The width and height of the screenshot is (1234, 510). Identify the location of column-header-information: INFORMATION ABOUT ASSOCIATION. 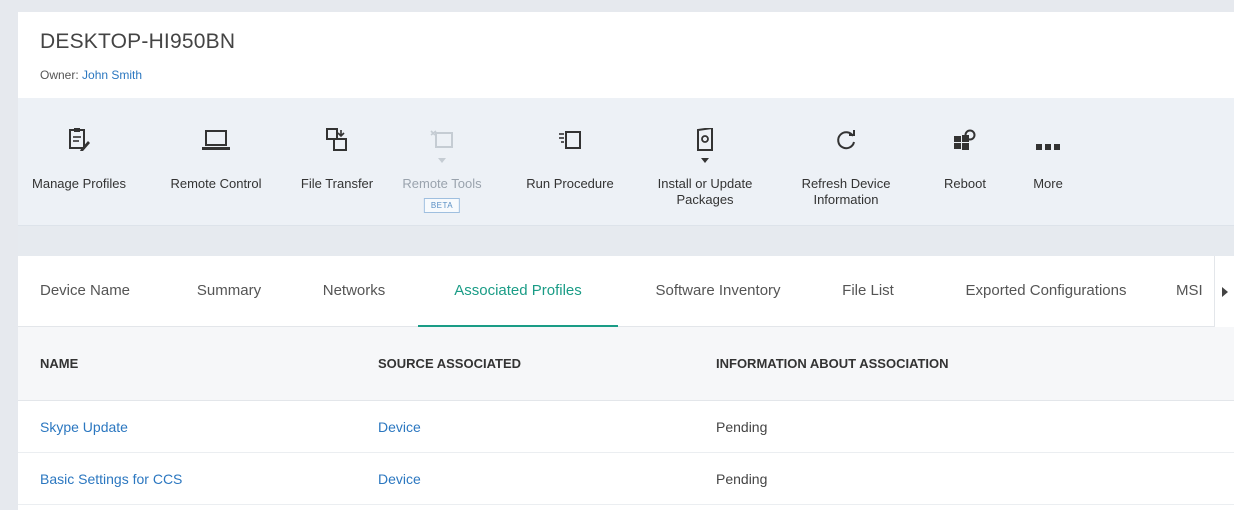
(832, 364).